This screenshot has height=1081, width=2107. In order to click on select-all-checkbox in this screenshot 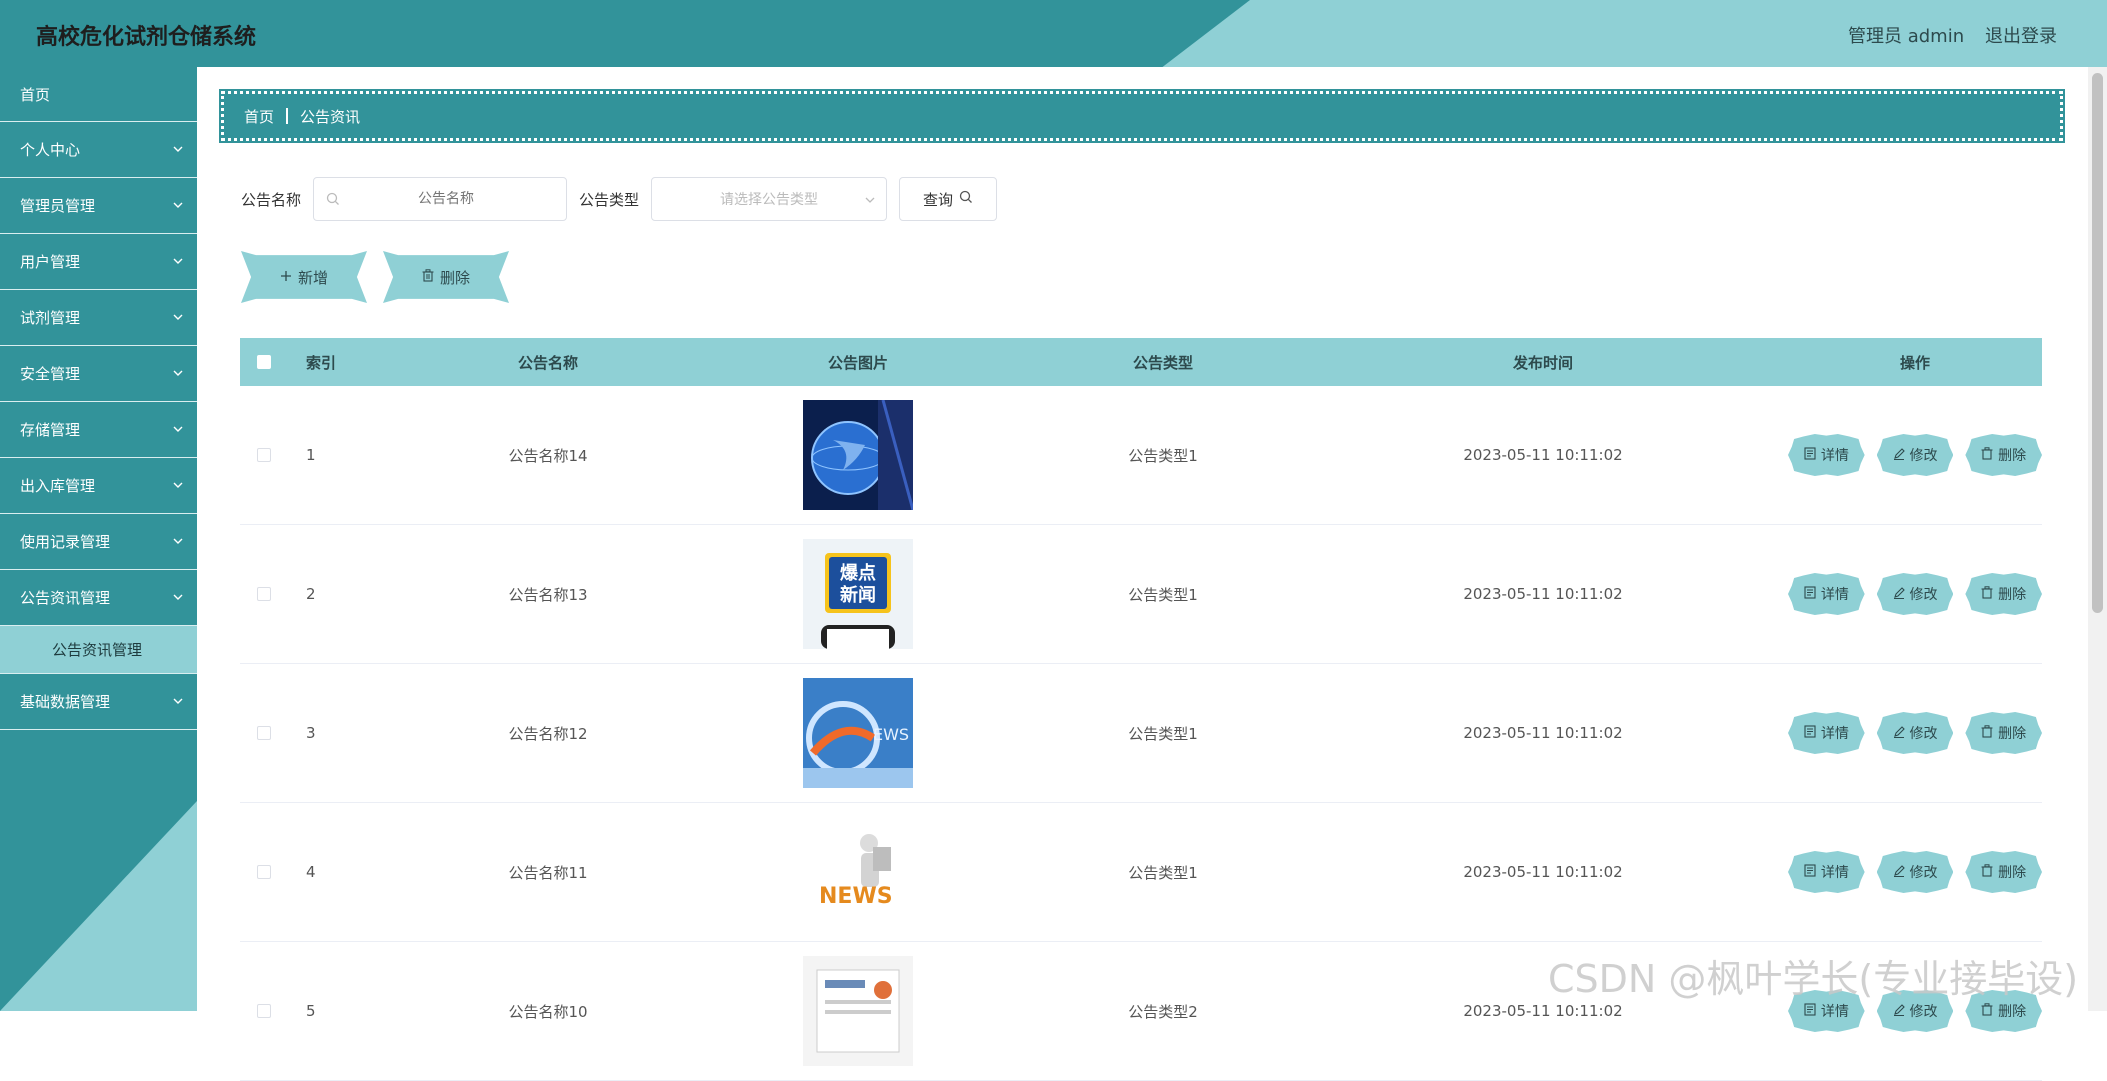, I will do `click(264, 362)`.